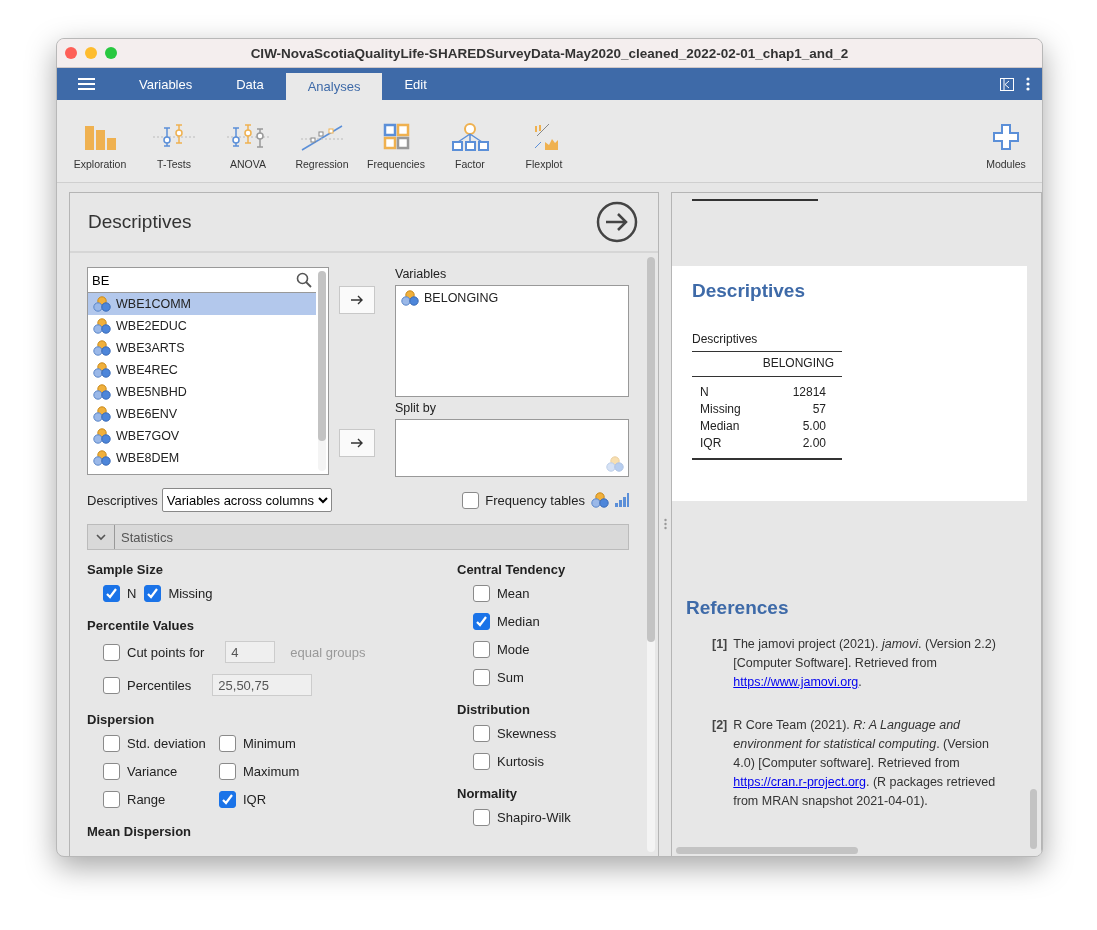 The width and height of the screenshot is (1097, 930). Describe the element at coordinates (202, 436) in the screenshot. I see `variable-item: WBE7GOV` at that location.